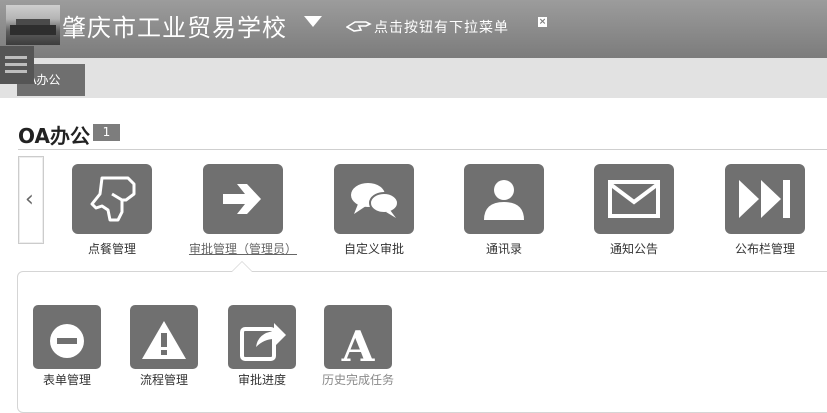 Image resolution: width=827 pixels, height=413 pixels. What do you see at coordinates (504, 248) in the screenshot?
I see `tile-label-contacts: 通讯录` at bounding box center [504, 248].